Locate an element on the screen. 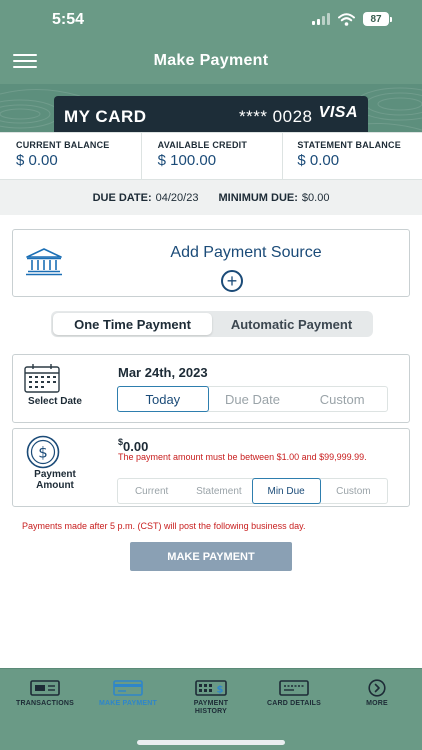  selected-date: Mar 24th, 2023 is located at coordinates (163, 372).